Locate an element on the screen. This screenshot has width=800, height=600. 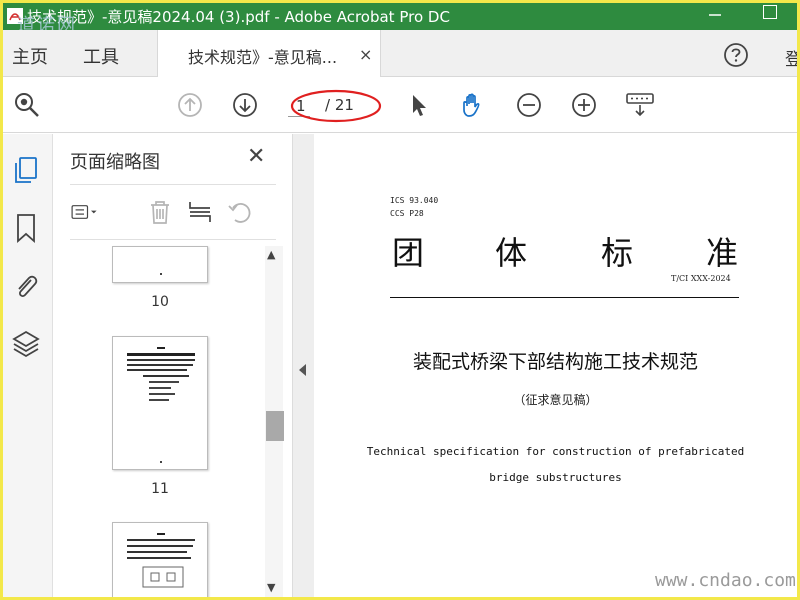
doc-title: 装配式桥梁下部结构施工技术规范 is located at coordinates (555, 362).